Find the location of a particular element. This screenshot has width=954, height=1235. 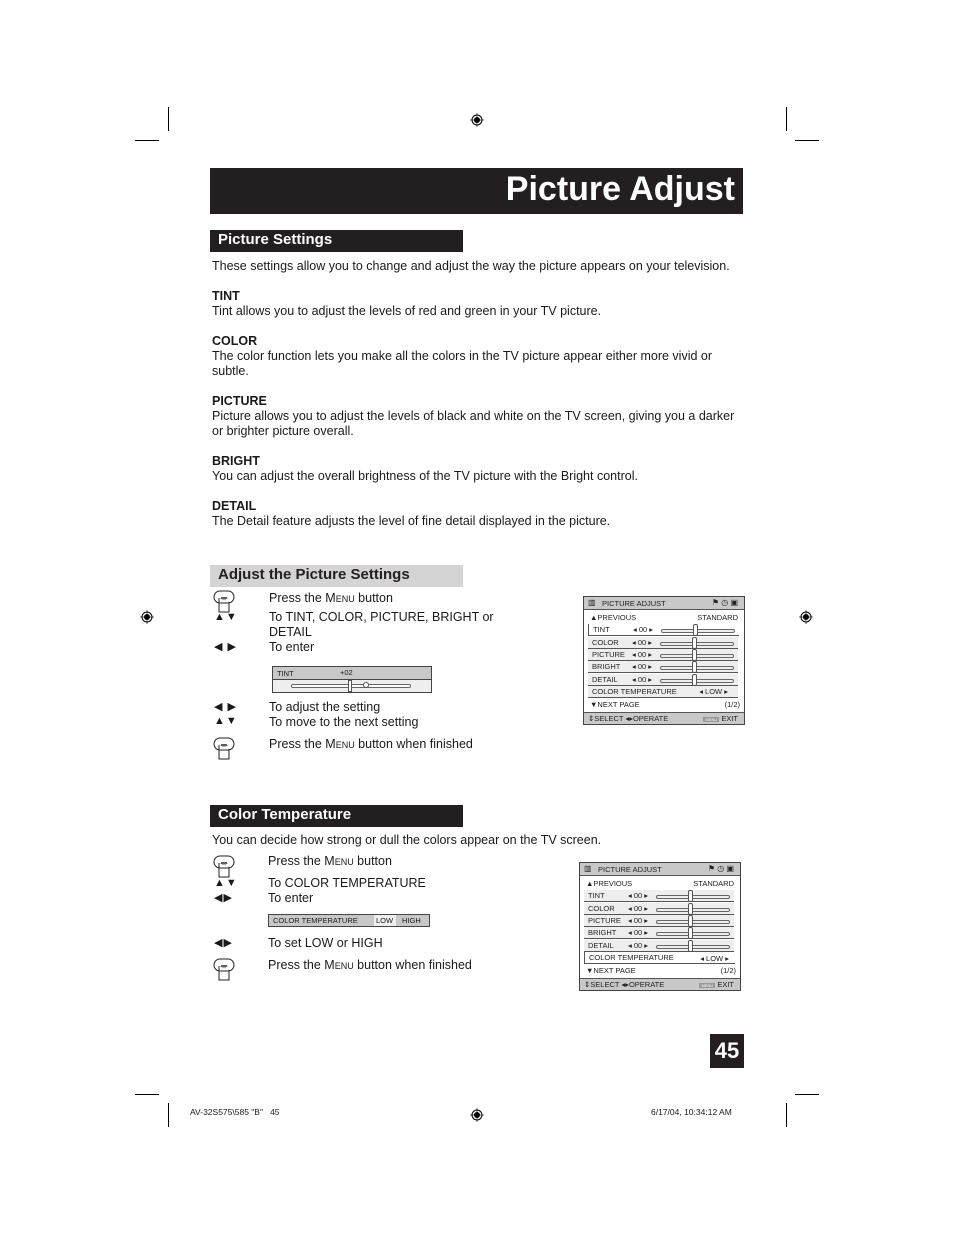

tint-adjust-bar: TINT +02 is located at coordinates (352, 679).